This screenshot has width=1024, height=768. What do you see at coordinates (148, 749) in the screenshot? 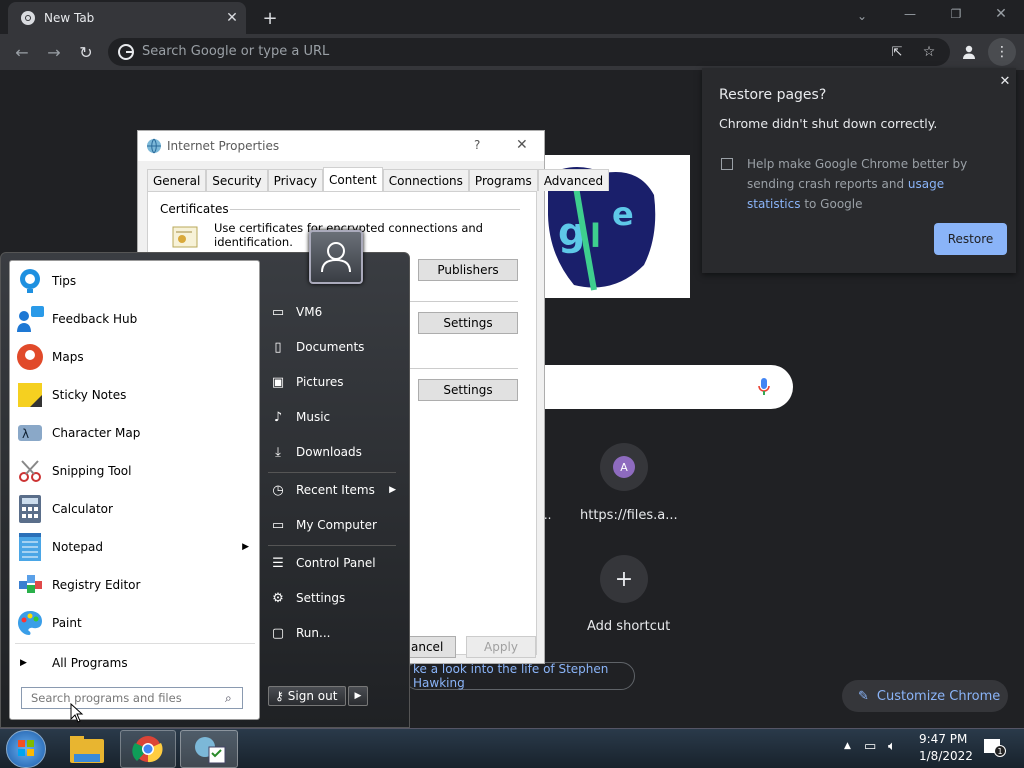
I see `taskbar-chrome` at bounding box center [148, 749].